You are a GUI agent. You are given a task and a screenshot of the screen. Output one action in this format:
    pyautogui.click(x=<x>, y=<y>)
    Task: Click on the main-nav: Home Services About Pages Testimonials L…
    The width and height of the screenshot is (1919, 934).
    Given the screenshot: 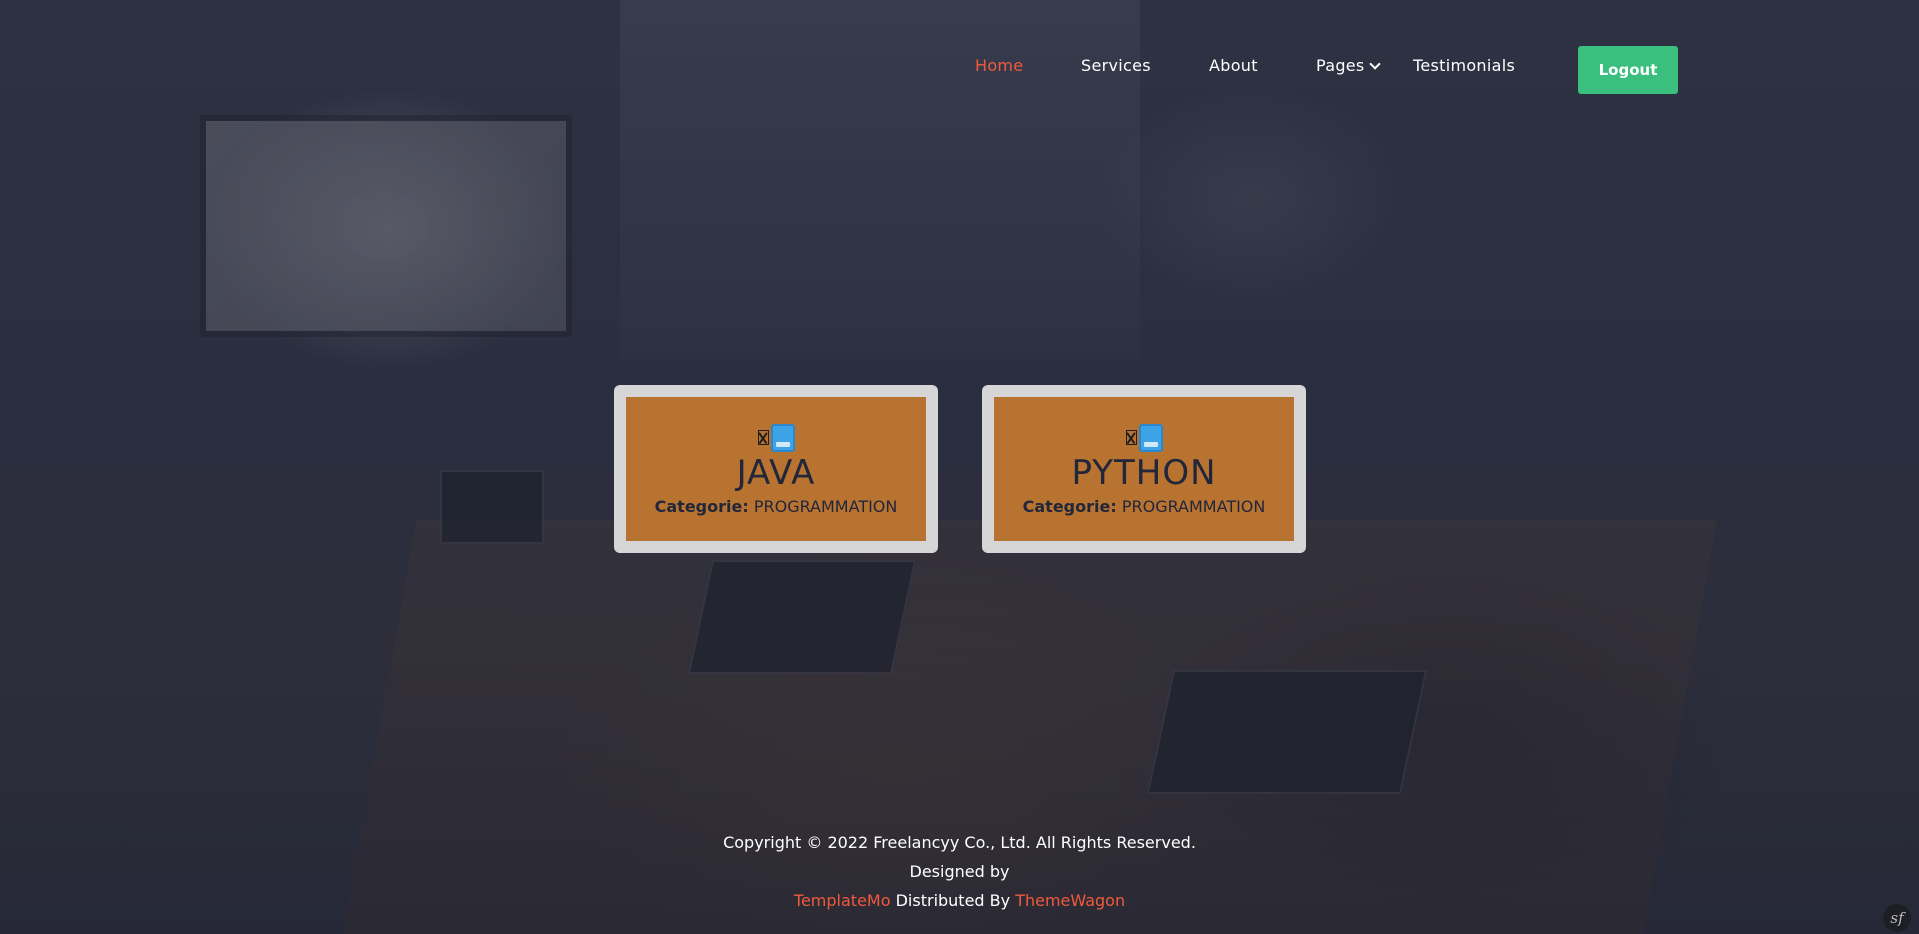 What is the action you would take?
    pyautogui.click(x=959, y=60)
    